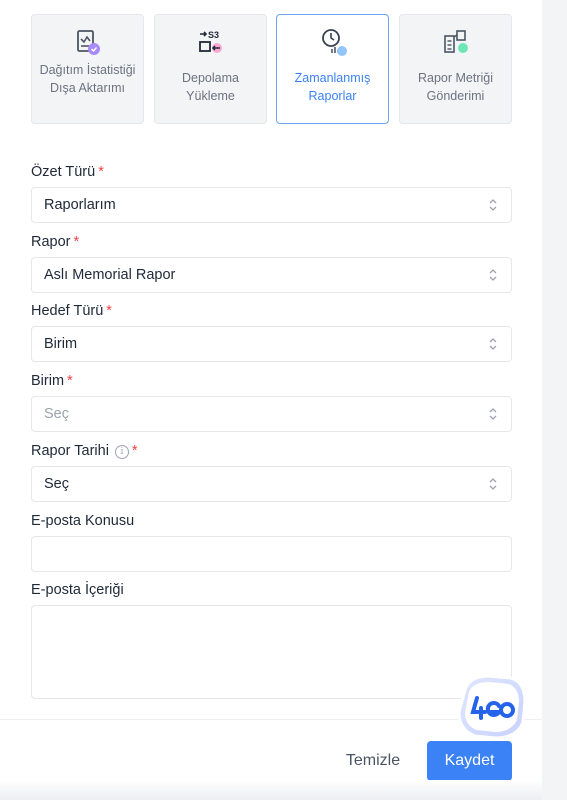  Describe the element at coordinates (51, 242) in the screenshot. I see `field-label-text: Rapor` at that location.